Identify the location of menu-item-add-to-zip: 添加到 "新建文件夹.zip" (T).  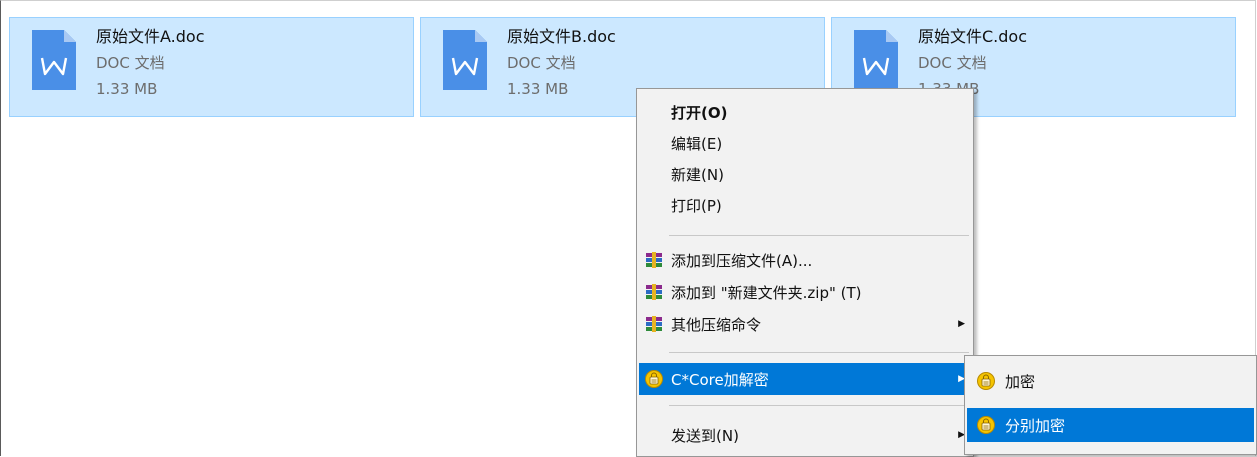
(805, 292).